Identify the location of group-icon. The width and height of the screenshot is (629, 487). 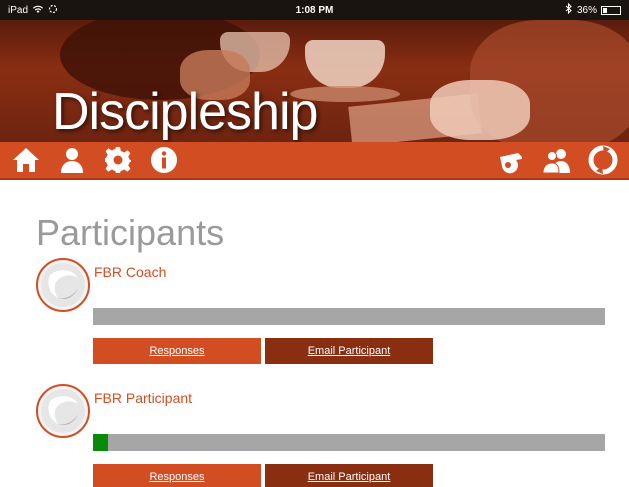
(557, 160).